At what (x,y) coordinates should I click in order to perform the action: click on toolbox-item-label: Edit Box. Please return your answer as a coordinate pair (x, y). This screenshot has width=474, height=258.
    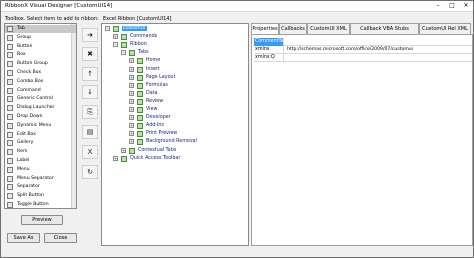
    Looking at the image, I should click on (26, 134).